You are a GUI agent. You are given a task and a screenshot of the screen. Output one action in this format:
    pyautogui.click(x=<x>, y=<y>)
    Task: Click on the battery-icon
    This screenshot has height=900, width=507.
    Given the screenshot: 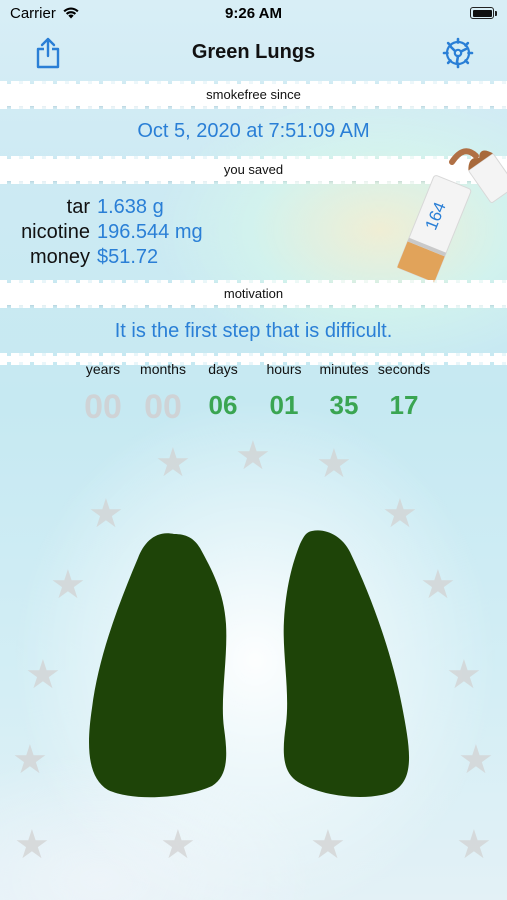 What is the action you would take?
    pyautogui.click(x=482, y=13)
    